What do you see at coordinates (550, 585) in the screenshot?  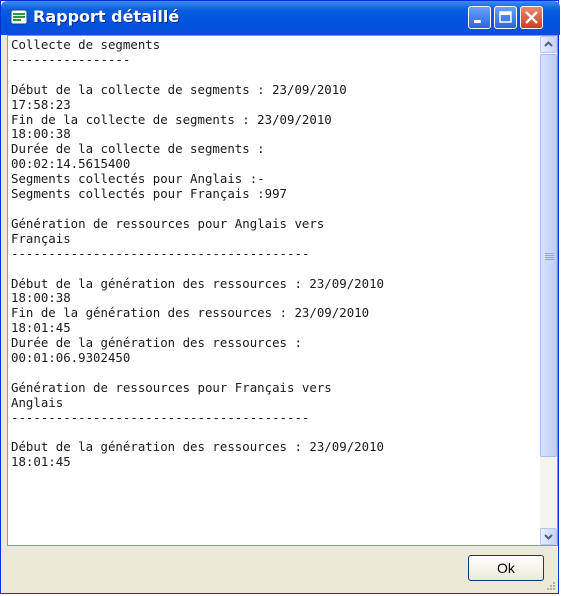 I see `resize-grip-icon` at bounding box center [550, 585].